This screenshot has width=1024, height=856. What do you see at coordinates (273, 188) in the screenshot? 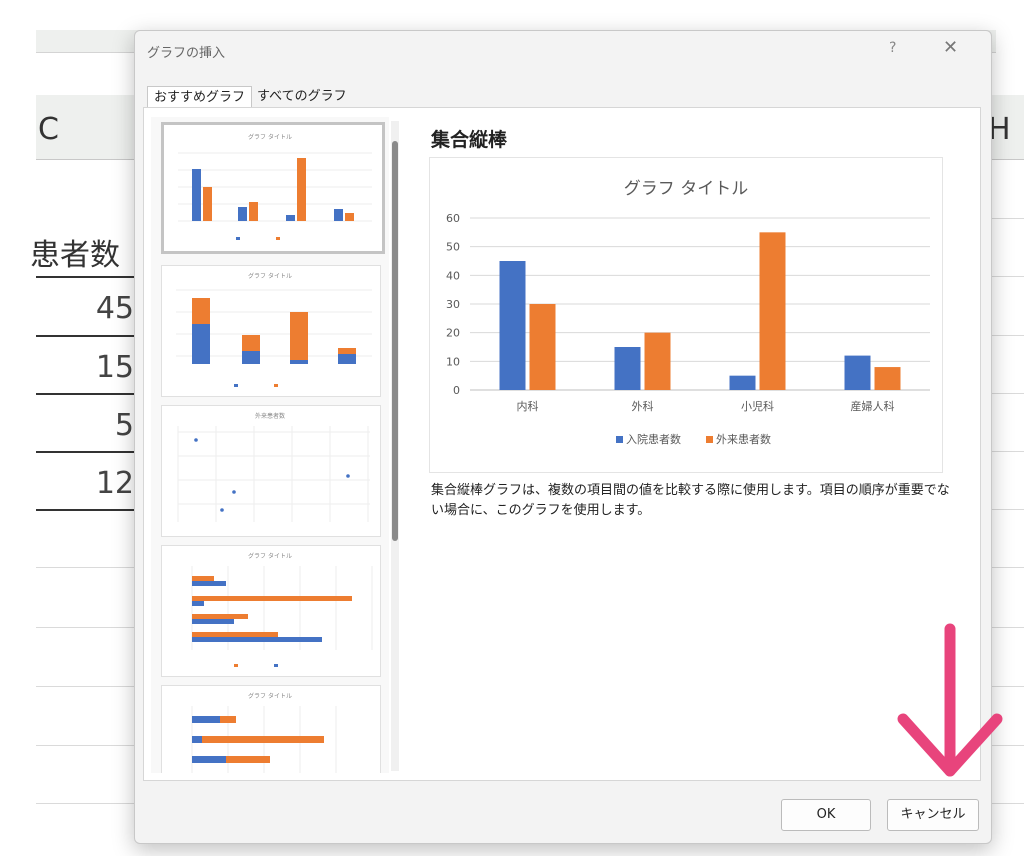
I see `thumbnail-clustered-column: グラフ タイトル` at bounding box center [273, 188].